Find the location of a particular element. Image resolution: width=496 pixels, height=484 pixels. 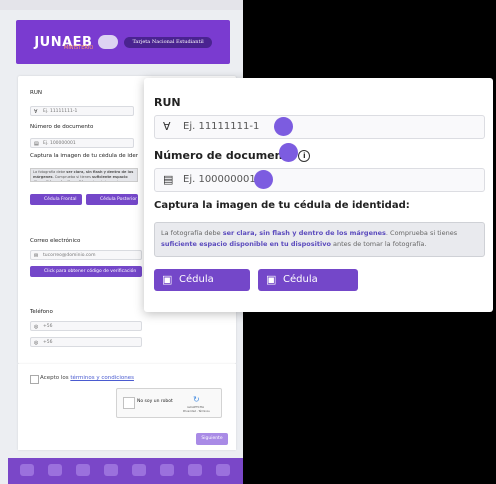

email-label: Correo electrónico is located at coordinates (55, 241).